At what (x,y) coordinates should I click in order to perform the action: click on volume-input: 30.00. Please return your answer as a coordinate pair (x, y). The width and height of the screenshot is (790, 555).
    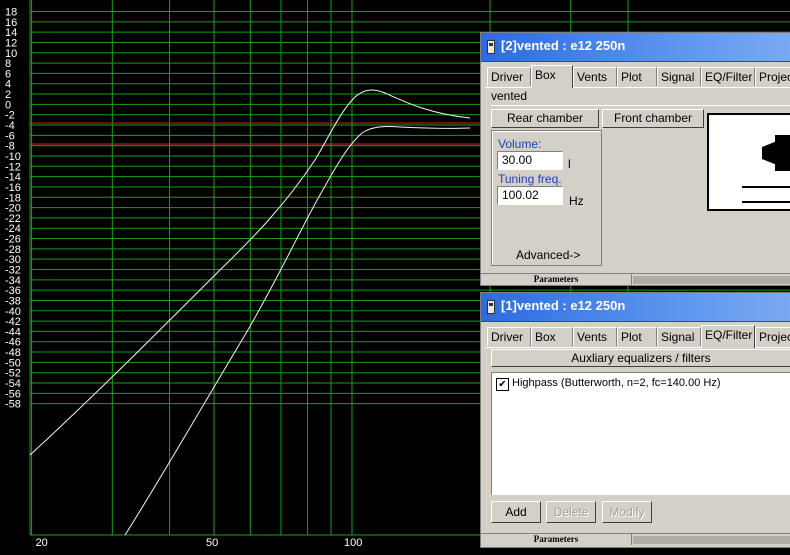
    Looking at the image, I should click on (530, 160).